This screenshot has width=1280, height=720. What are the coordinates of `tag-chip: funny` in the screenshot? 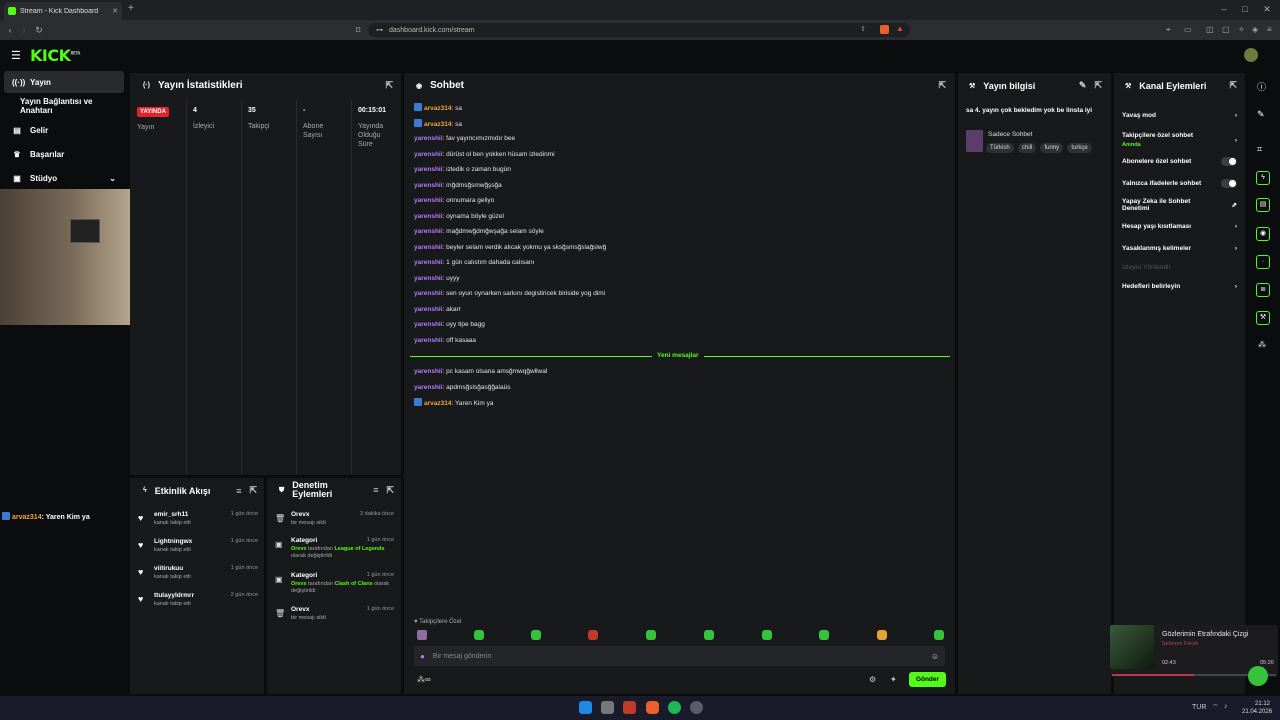 It's located at (1052, 148).